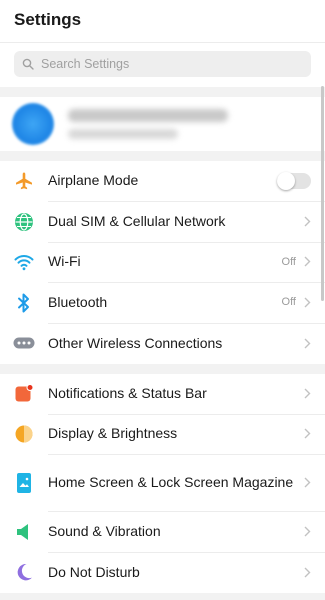 This screenshot has height=600, width=325. What do you see at coordinates (162, 532) in the screenshot?
I see `sound-row: Sound & Vibration` at bounding box center [162, 532].